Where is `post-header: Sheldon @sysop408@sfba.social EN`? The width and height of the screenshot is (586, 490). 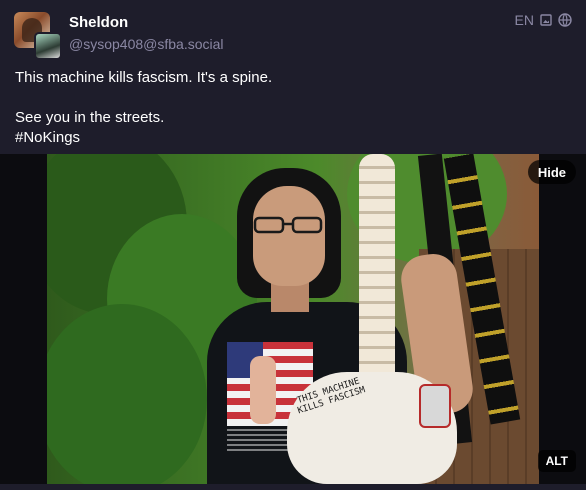
post-header: Sheldon @sysop408@sfba.social EN is located at coordinates (293, 31).